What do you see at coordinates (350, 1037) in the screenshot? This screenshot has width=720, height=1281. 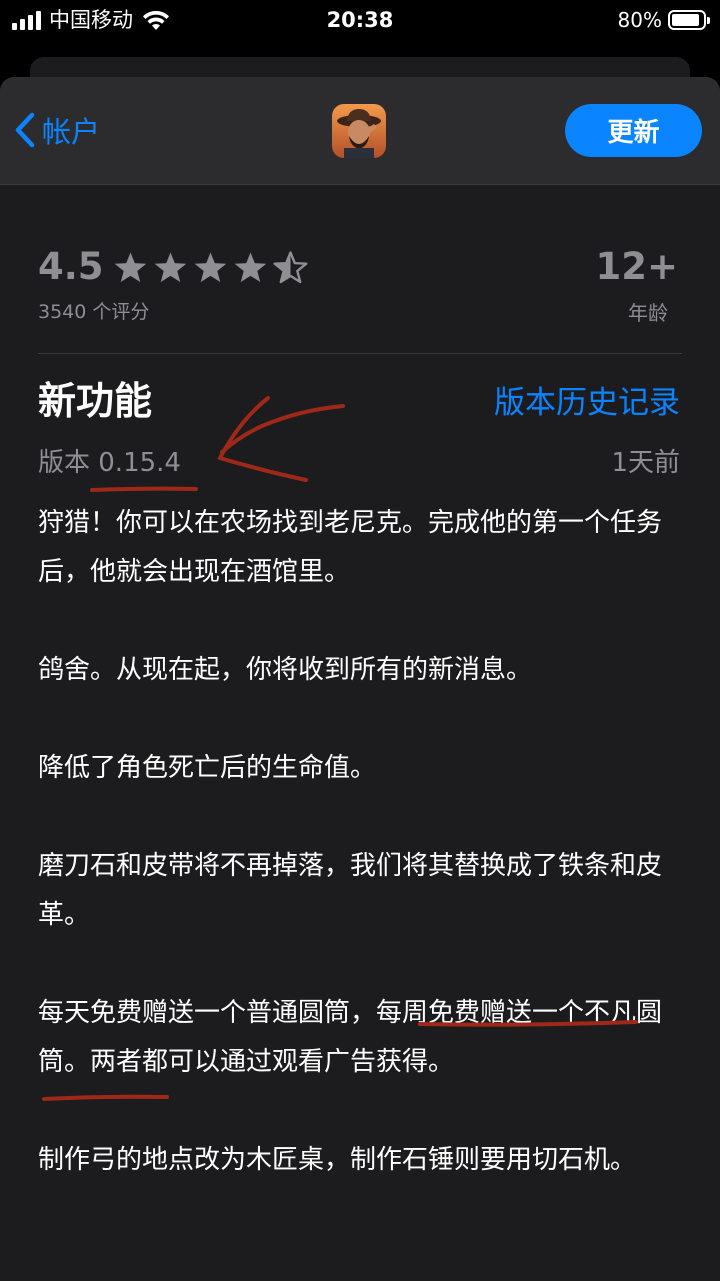 I see `release-note: 每天免费赠送一个普通圆筒，每周免费赠送一个不凡圆筒。两者都可以通过观看广告获得。` at bounding box center [350, 1037].